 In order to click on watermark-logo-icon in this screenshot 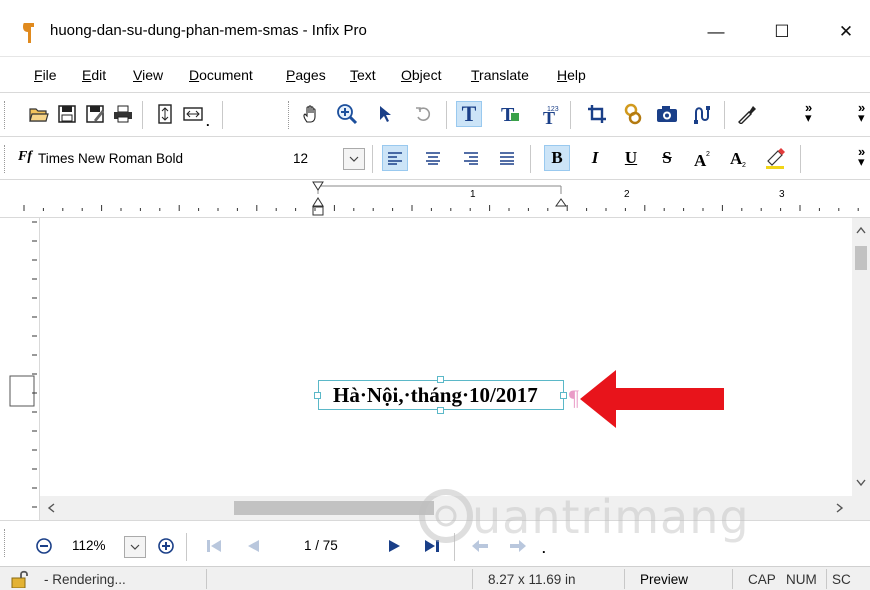, I will do `click(446, 516)`.